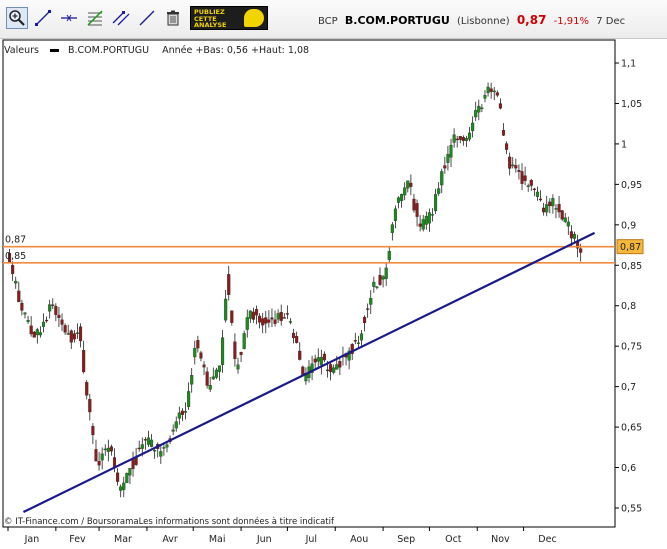  Describe the element at coordinates (630, 247) in the screenshot. I see `last-price-label: 0,87` at that location.